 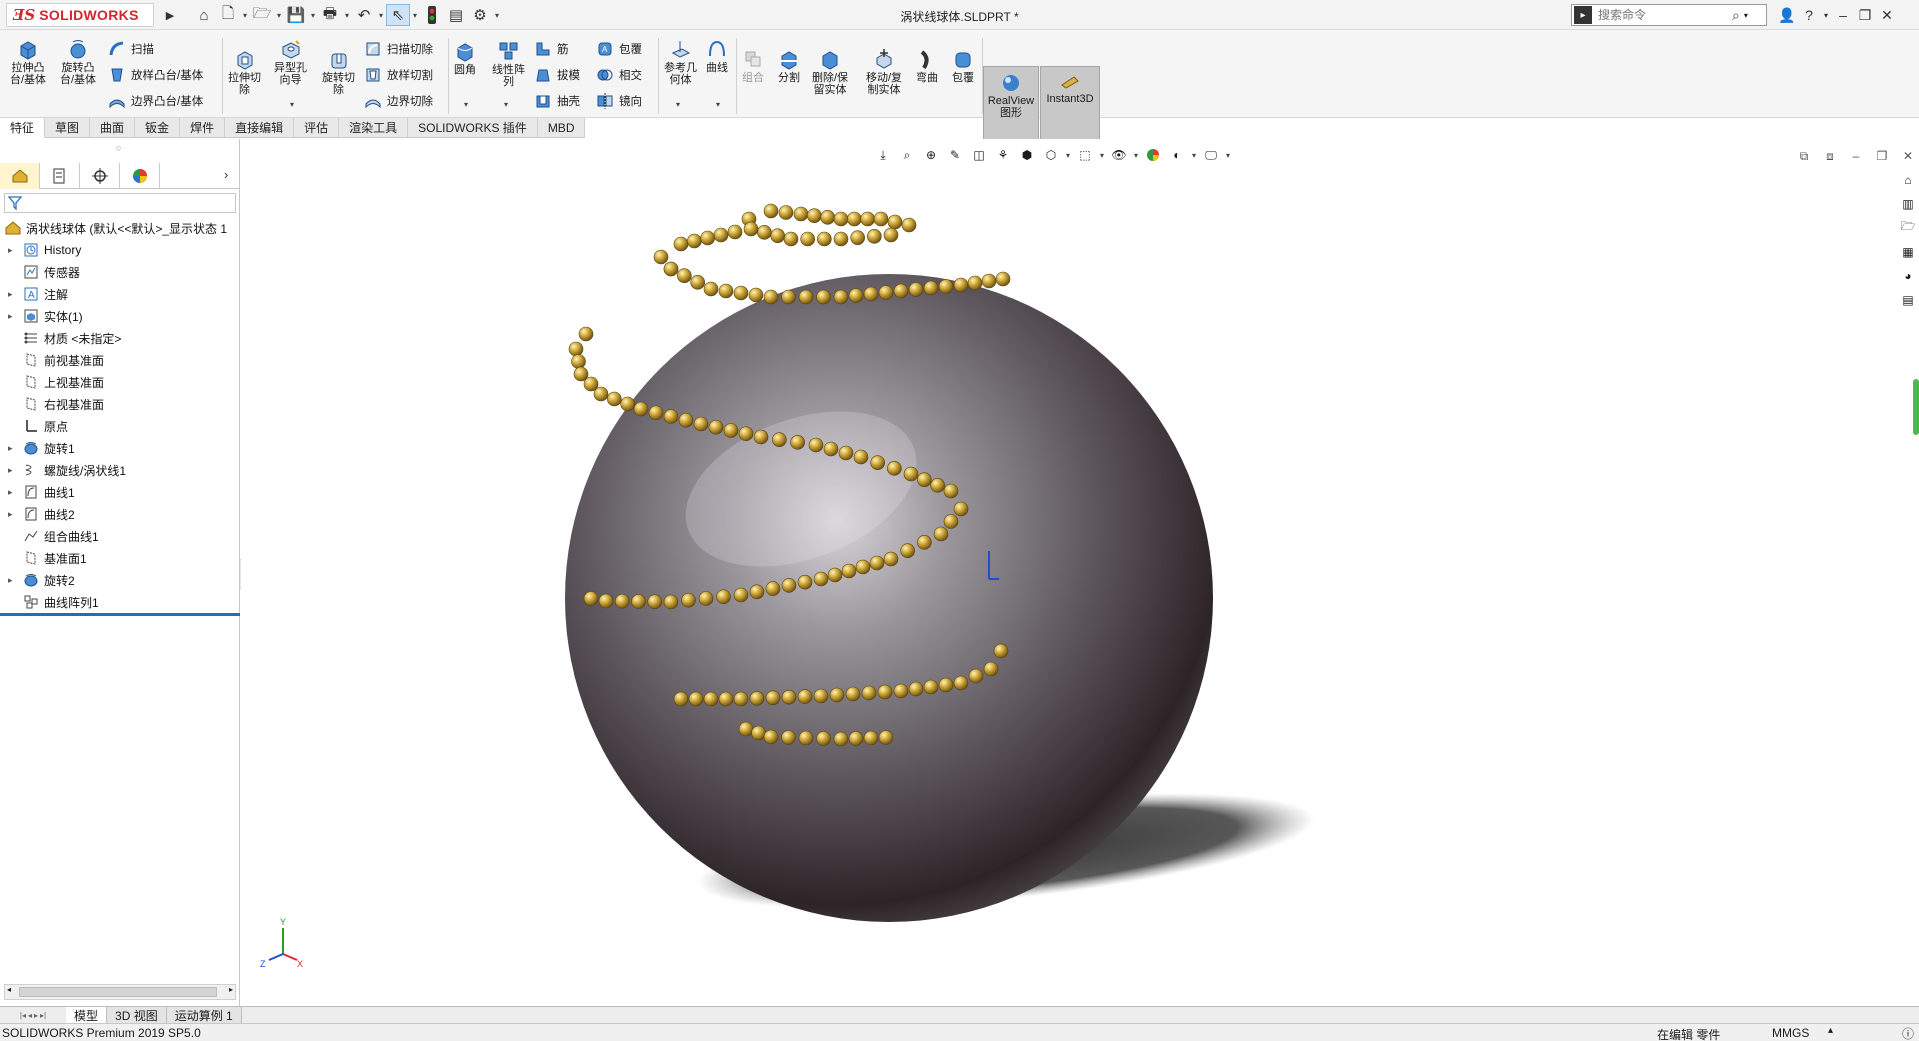 What do you see at coordinates (120, 470) in the screenshot?
I see `tree-item: ▸ 螺旋线/涡状线1` at bounding box center [120, 470].